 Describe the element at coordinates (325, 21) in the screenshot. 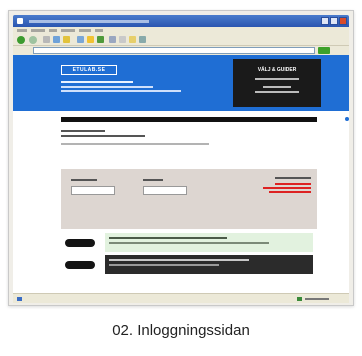

I see `minimize-button` at that location.